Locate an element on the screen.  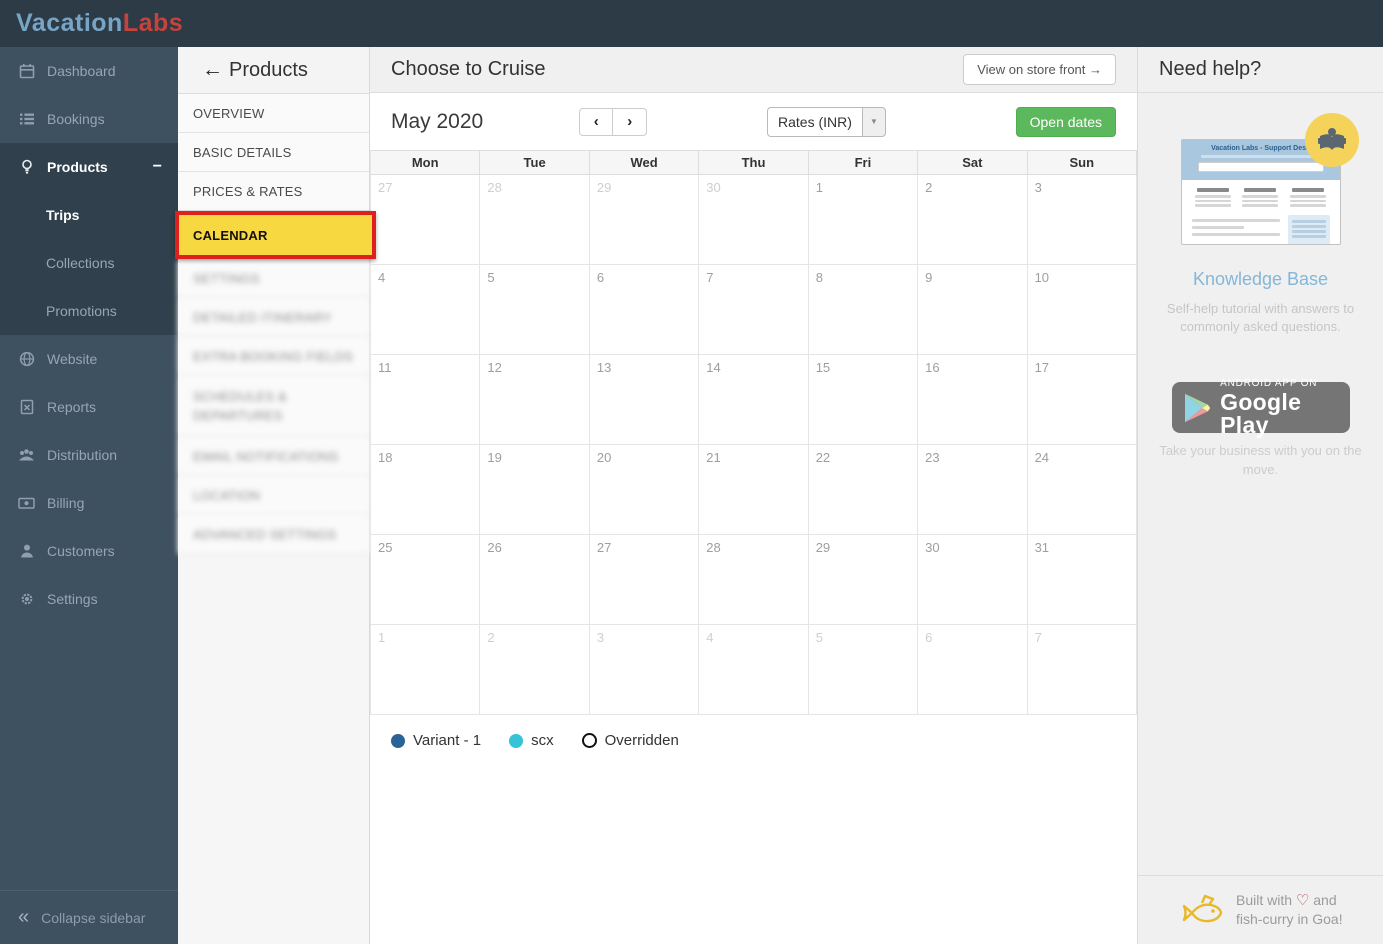
product-tab-label: ADVANCED SETTINGS is located at coordinates (265, 534).